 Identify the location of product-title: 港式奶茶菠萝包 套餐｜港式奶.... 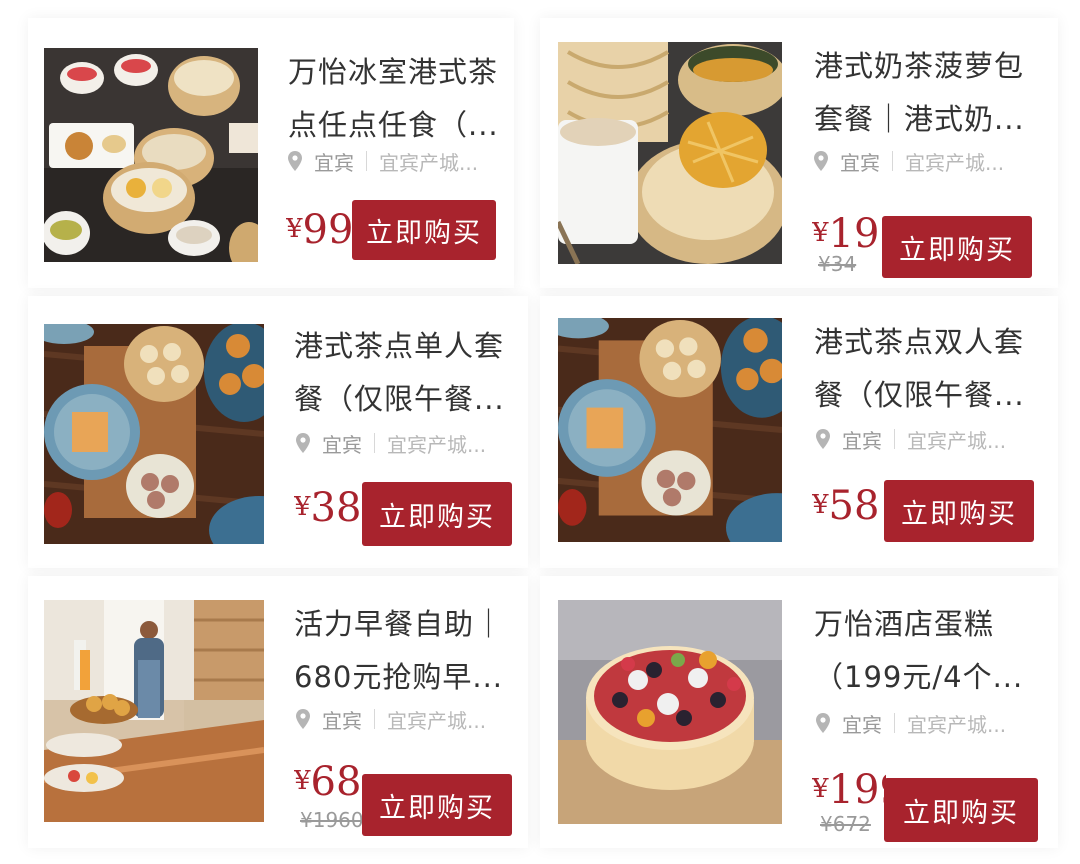
(927, 93).